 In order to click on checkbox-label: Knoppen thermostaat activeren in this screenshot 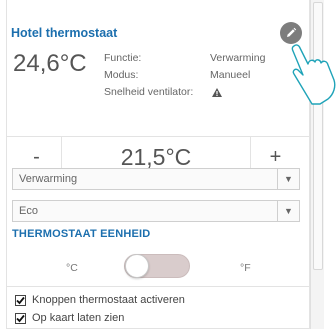, I will do `click(108, 300)`.